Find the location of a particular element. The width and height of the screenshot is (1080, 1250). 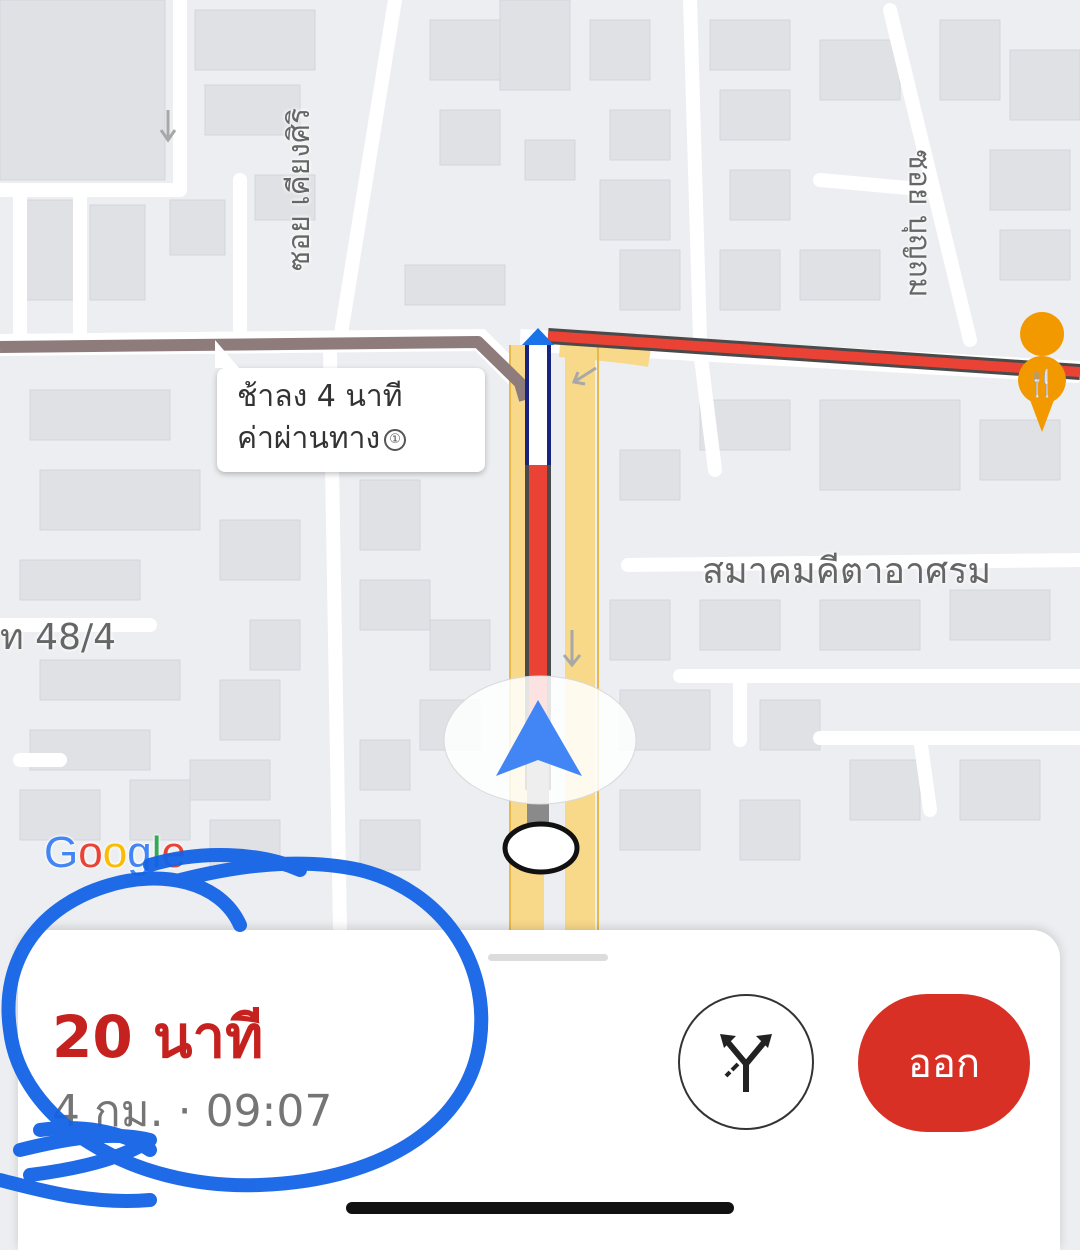

street-label: ท 48/4 is located at coordinates (58, 637).